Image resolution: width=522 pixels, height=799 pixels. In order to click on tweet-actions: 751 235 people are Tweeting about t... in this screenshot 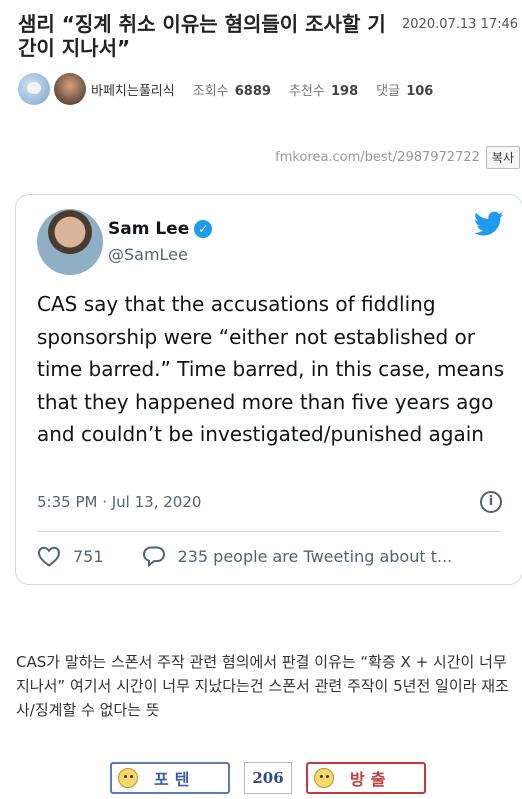, I will do `click(267, 556)`.